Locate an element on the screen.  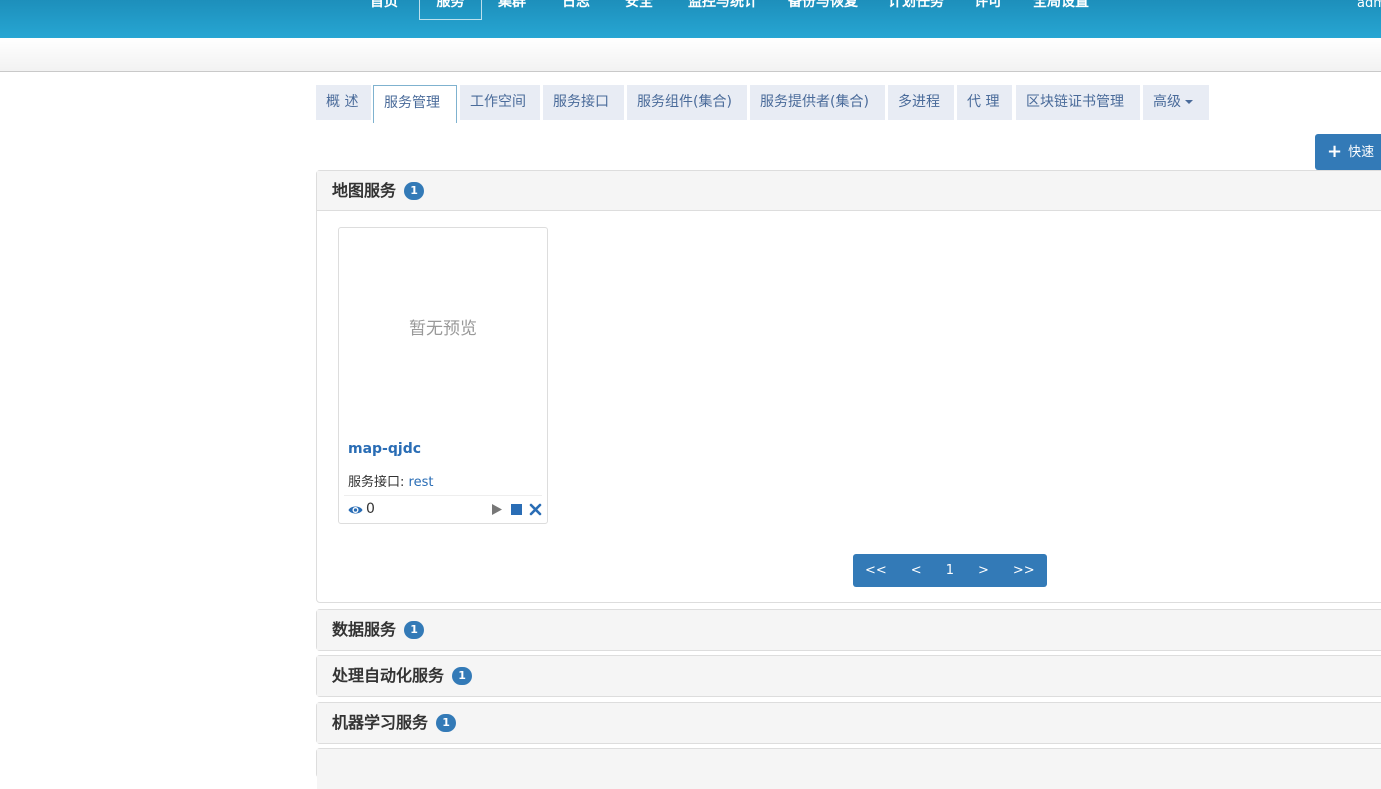
nav-item-license: 许可 is located at coordinates (988, 10).